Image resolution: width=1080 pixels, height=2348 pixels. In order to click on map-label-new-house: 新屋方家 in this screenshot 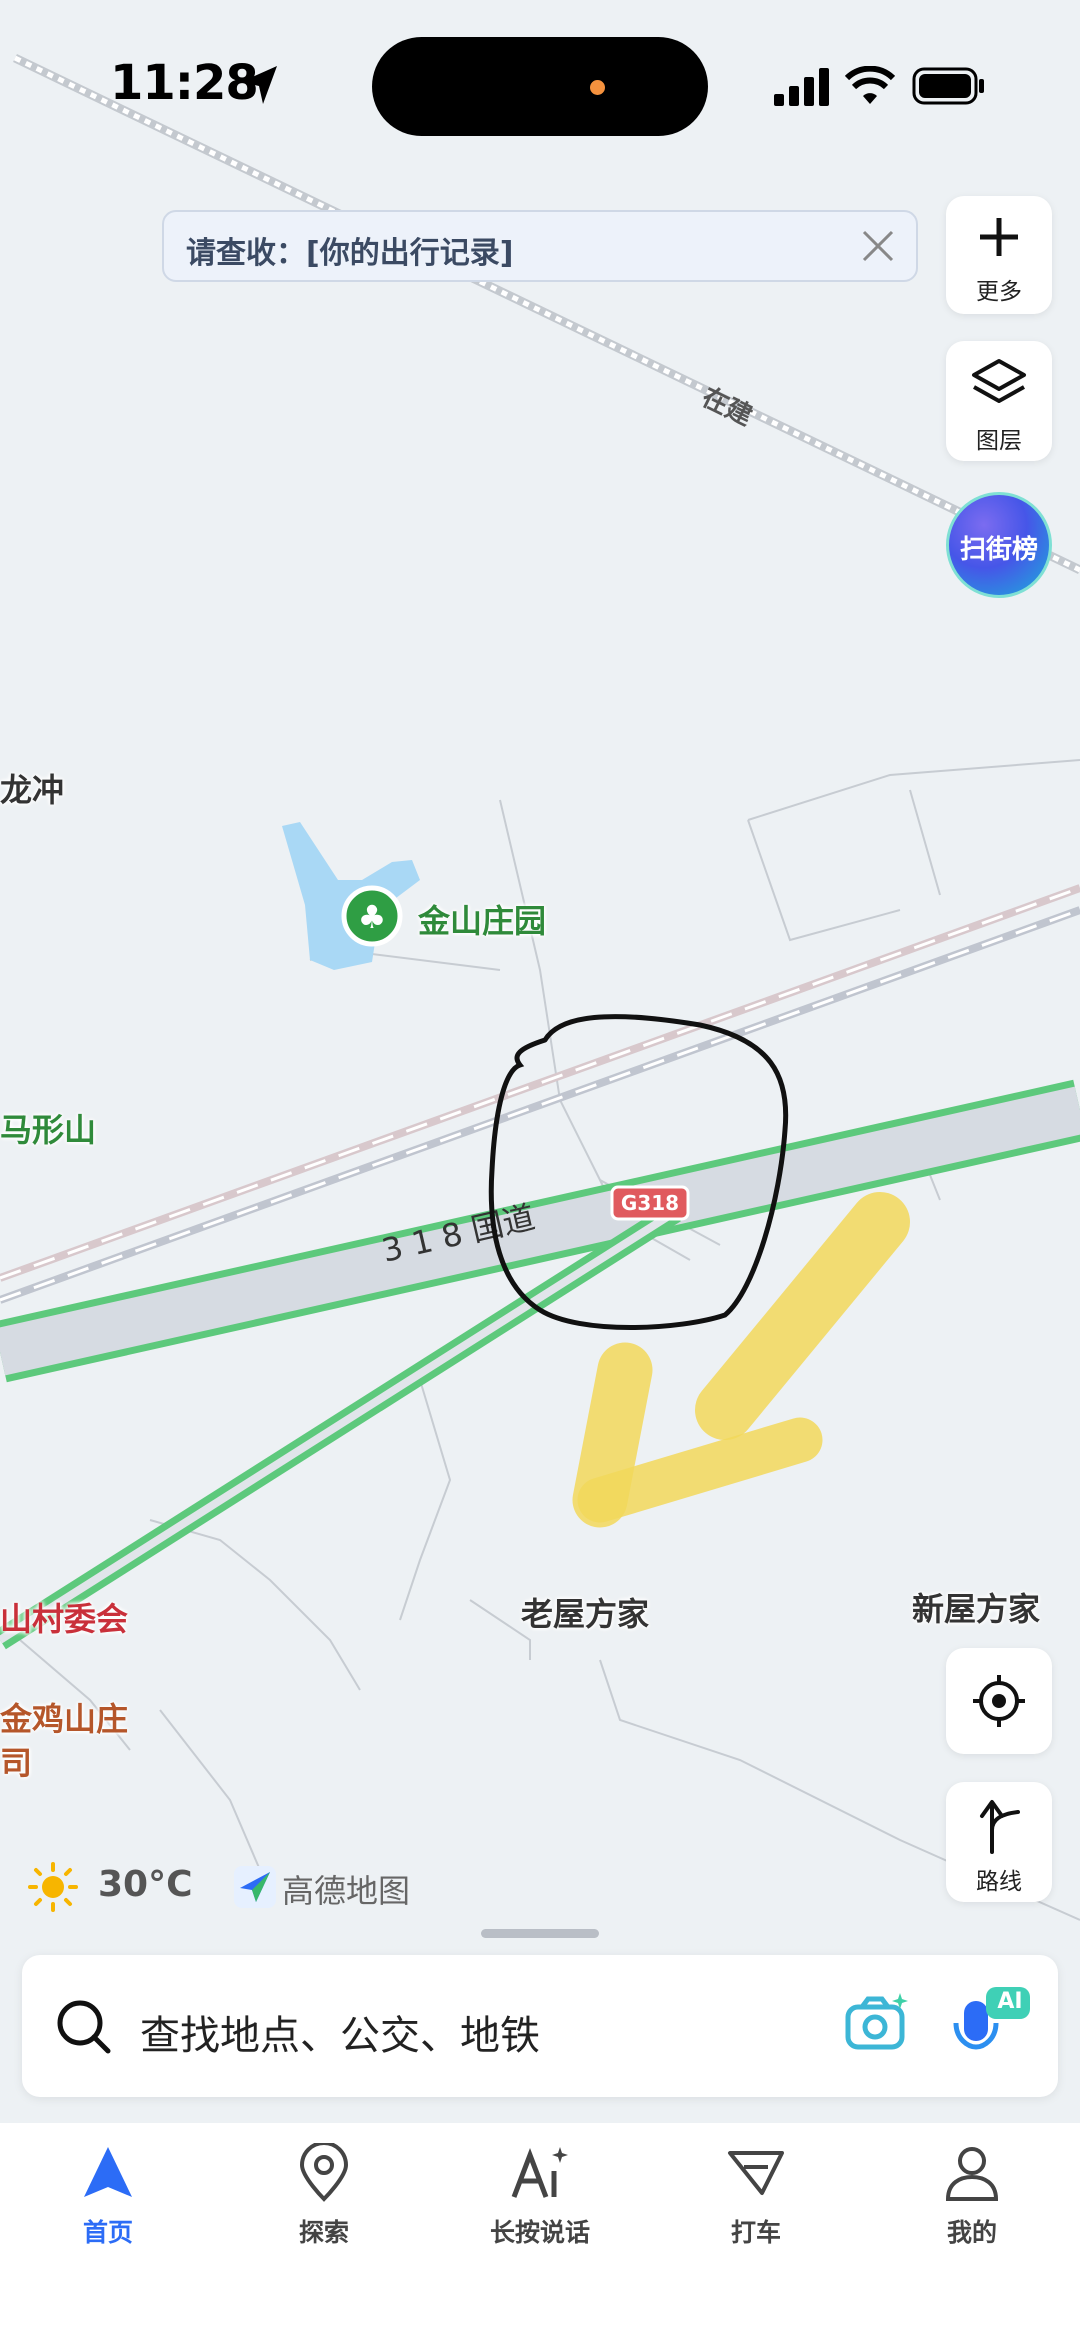, I will do `click(976, 1609)`.